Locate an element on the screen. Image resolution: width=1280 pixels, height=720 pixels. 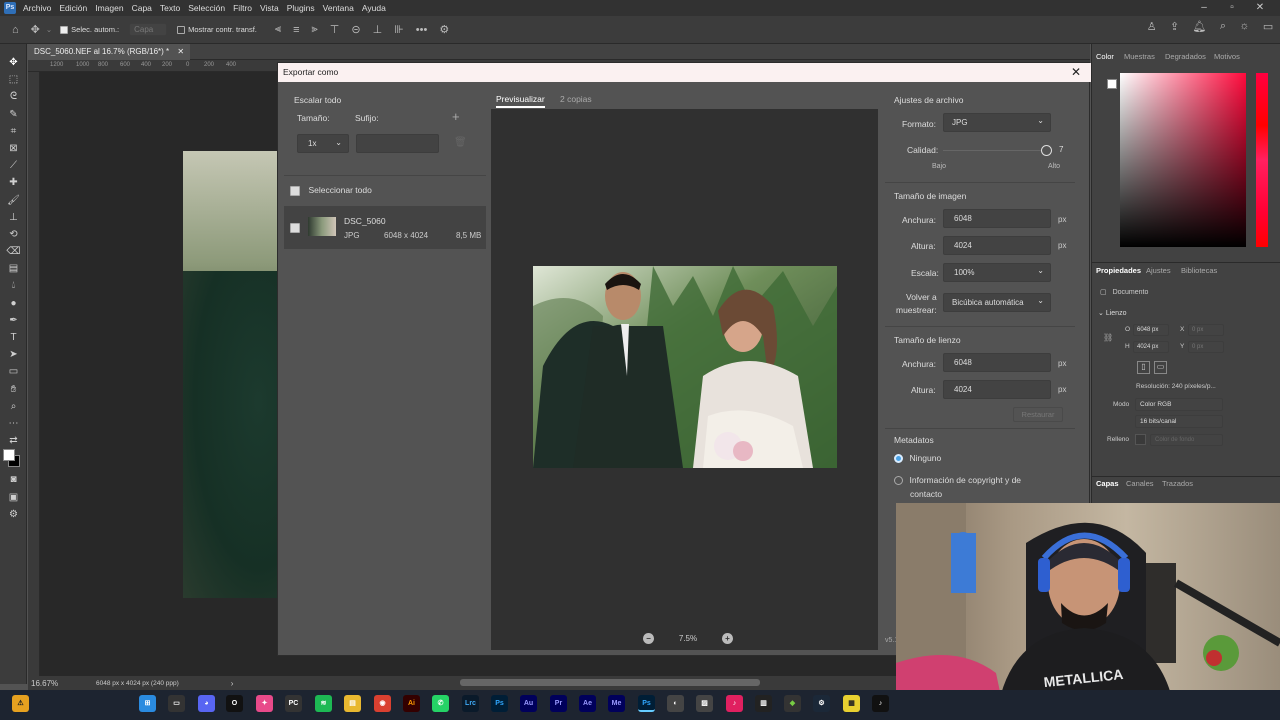
more-options-icon: ••• is located at coordinates (422, 30).